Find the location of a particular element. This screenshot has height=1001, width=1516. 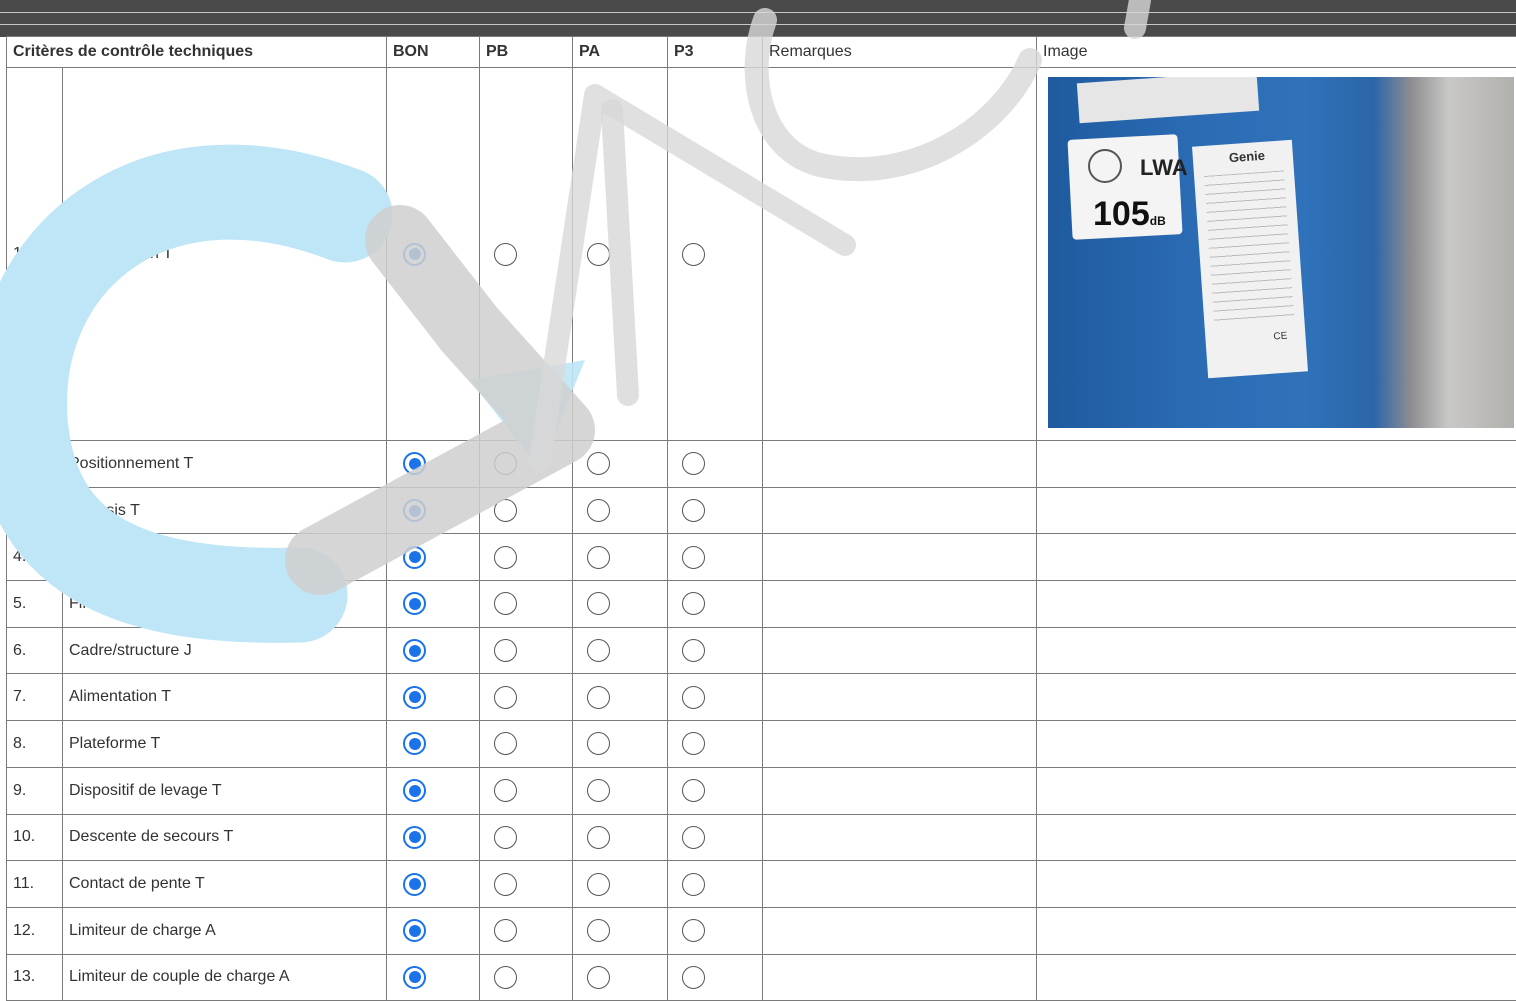

row-criterion: Châssis T is located at coordinates (225, 510).